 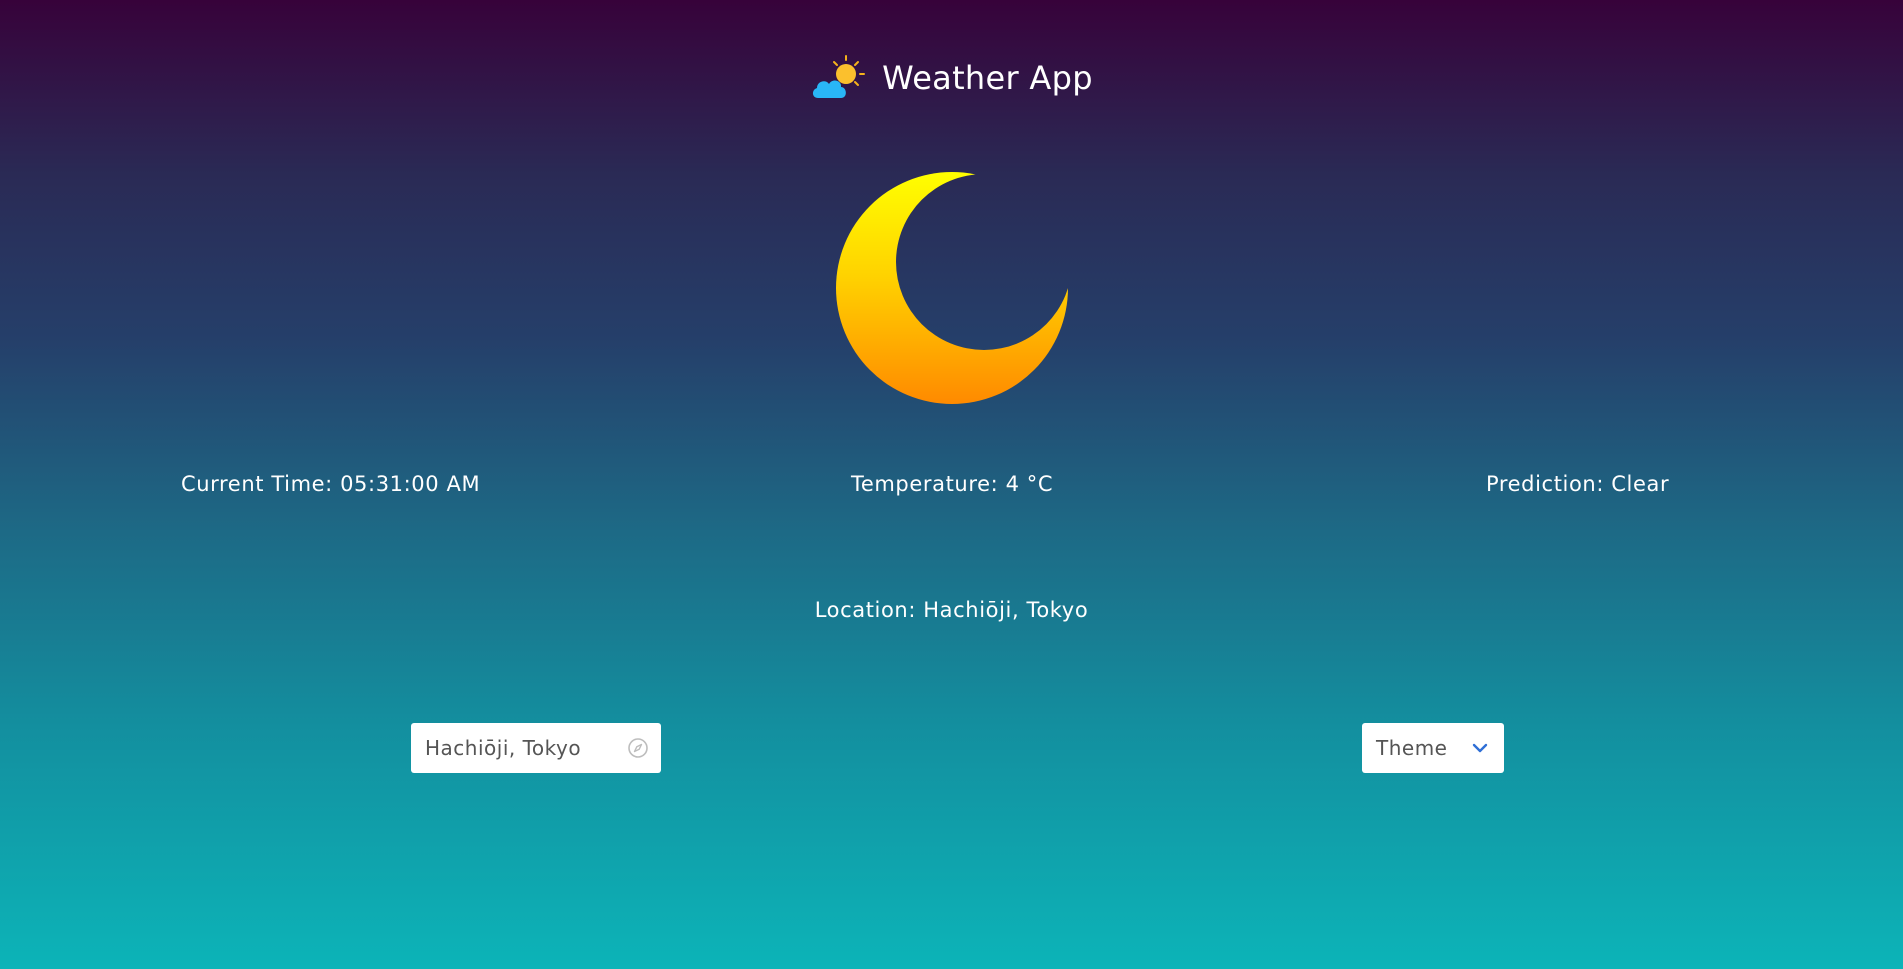 I want to click on current-time: Current Time: 05:31:00 AM, so click(x=331, y=484).